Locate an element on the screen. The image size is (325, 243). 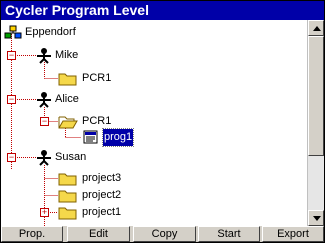
expand-toggle: + is located at coordinates (44, 212).